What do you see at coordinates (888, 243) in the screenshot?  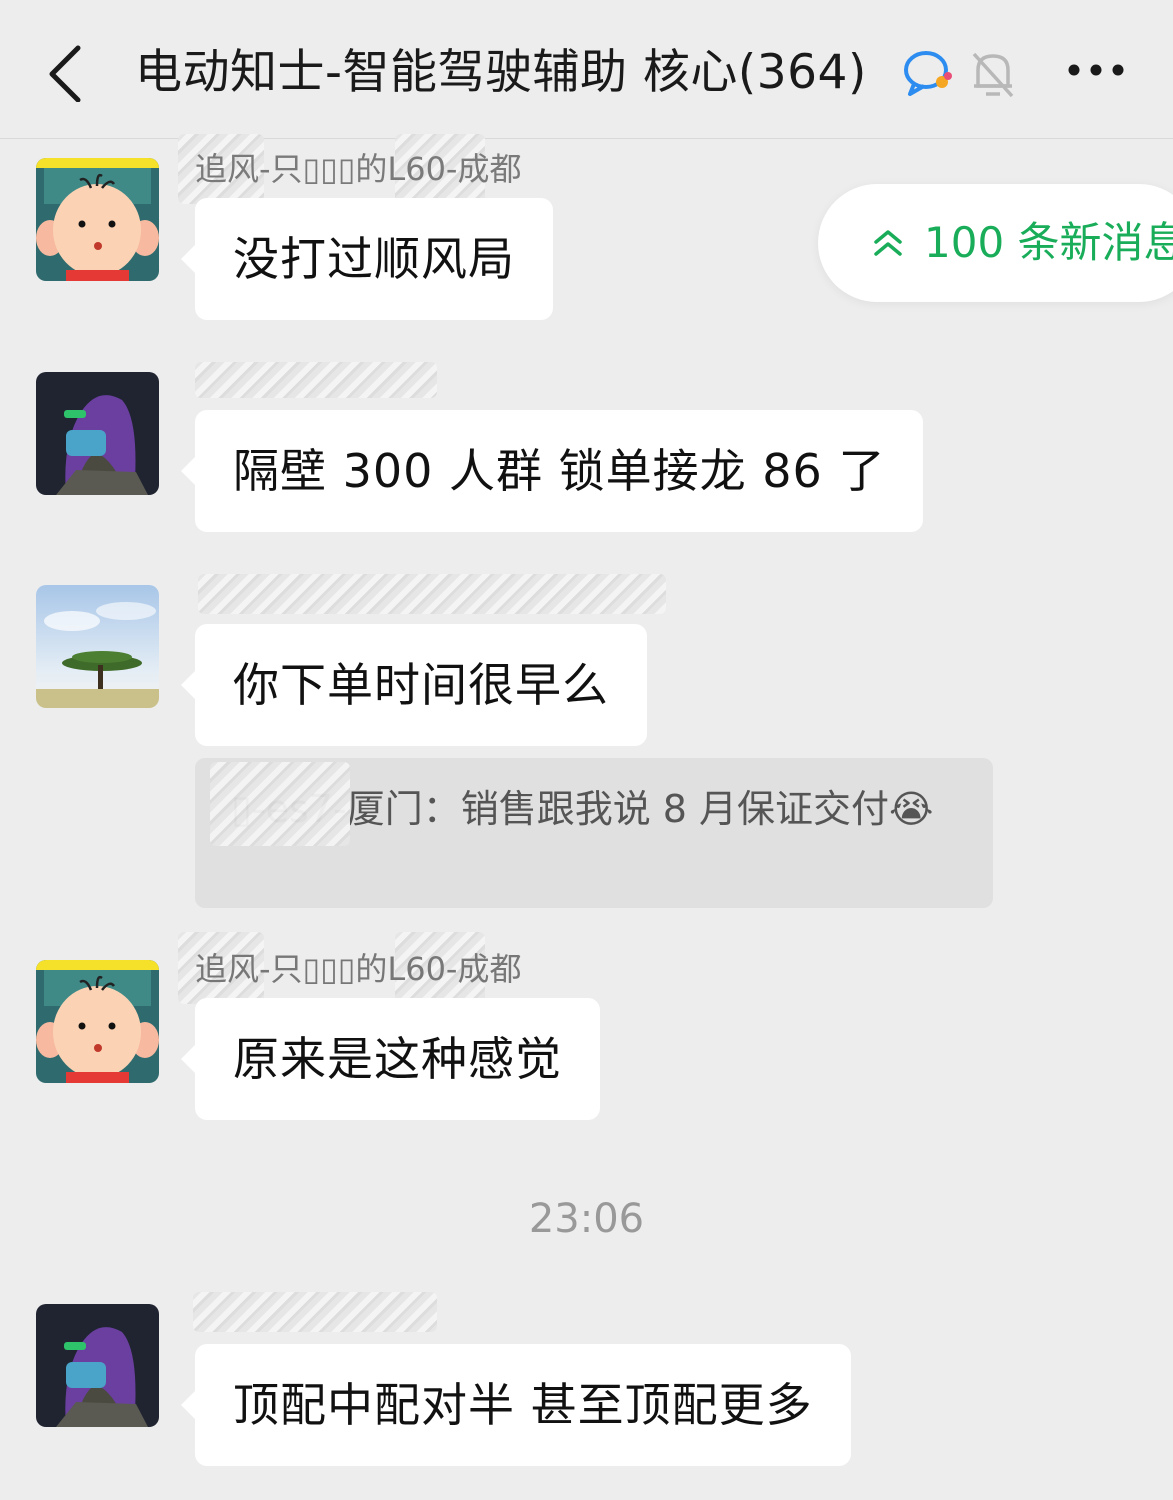 I see `double-chevron-up-icon` at bounding box center [888, 243].